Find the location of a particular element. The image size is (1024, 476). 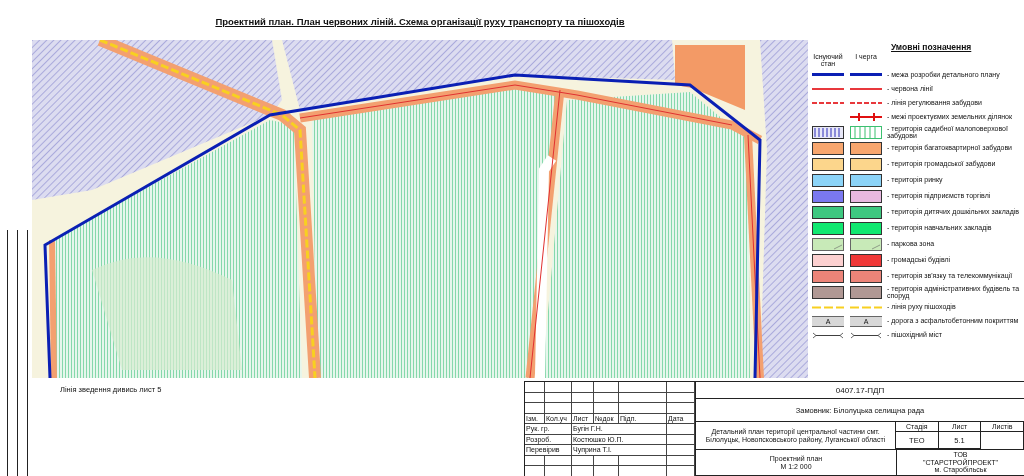

project-code: 0407.17-ПДП is located at coordinates (860, 390).